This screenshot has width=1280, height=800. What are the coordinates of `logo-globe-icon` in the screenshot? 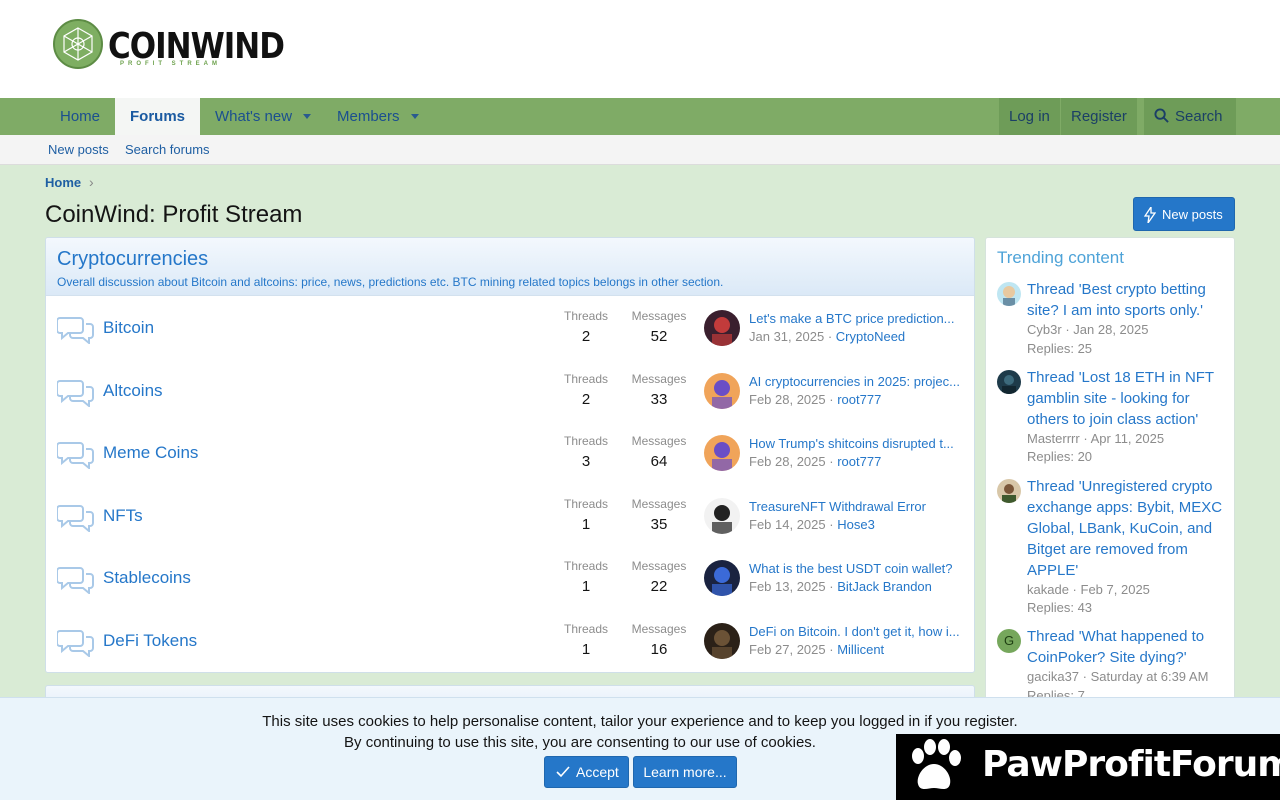 It's located at (78, 44).